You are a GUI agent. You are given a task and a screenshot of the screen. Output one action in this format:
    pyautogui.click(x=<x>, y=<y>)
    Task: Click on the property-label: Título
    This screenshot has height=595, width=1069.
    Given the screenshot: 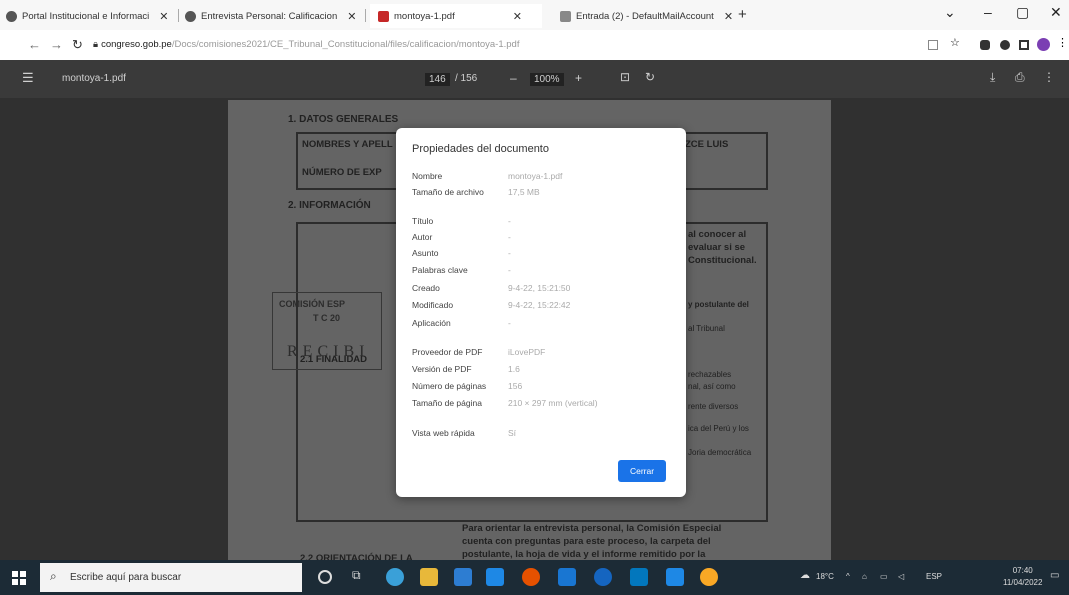 What is the action you would take?
    pyautogui.click(x=423, y=221)
    